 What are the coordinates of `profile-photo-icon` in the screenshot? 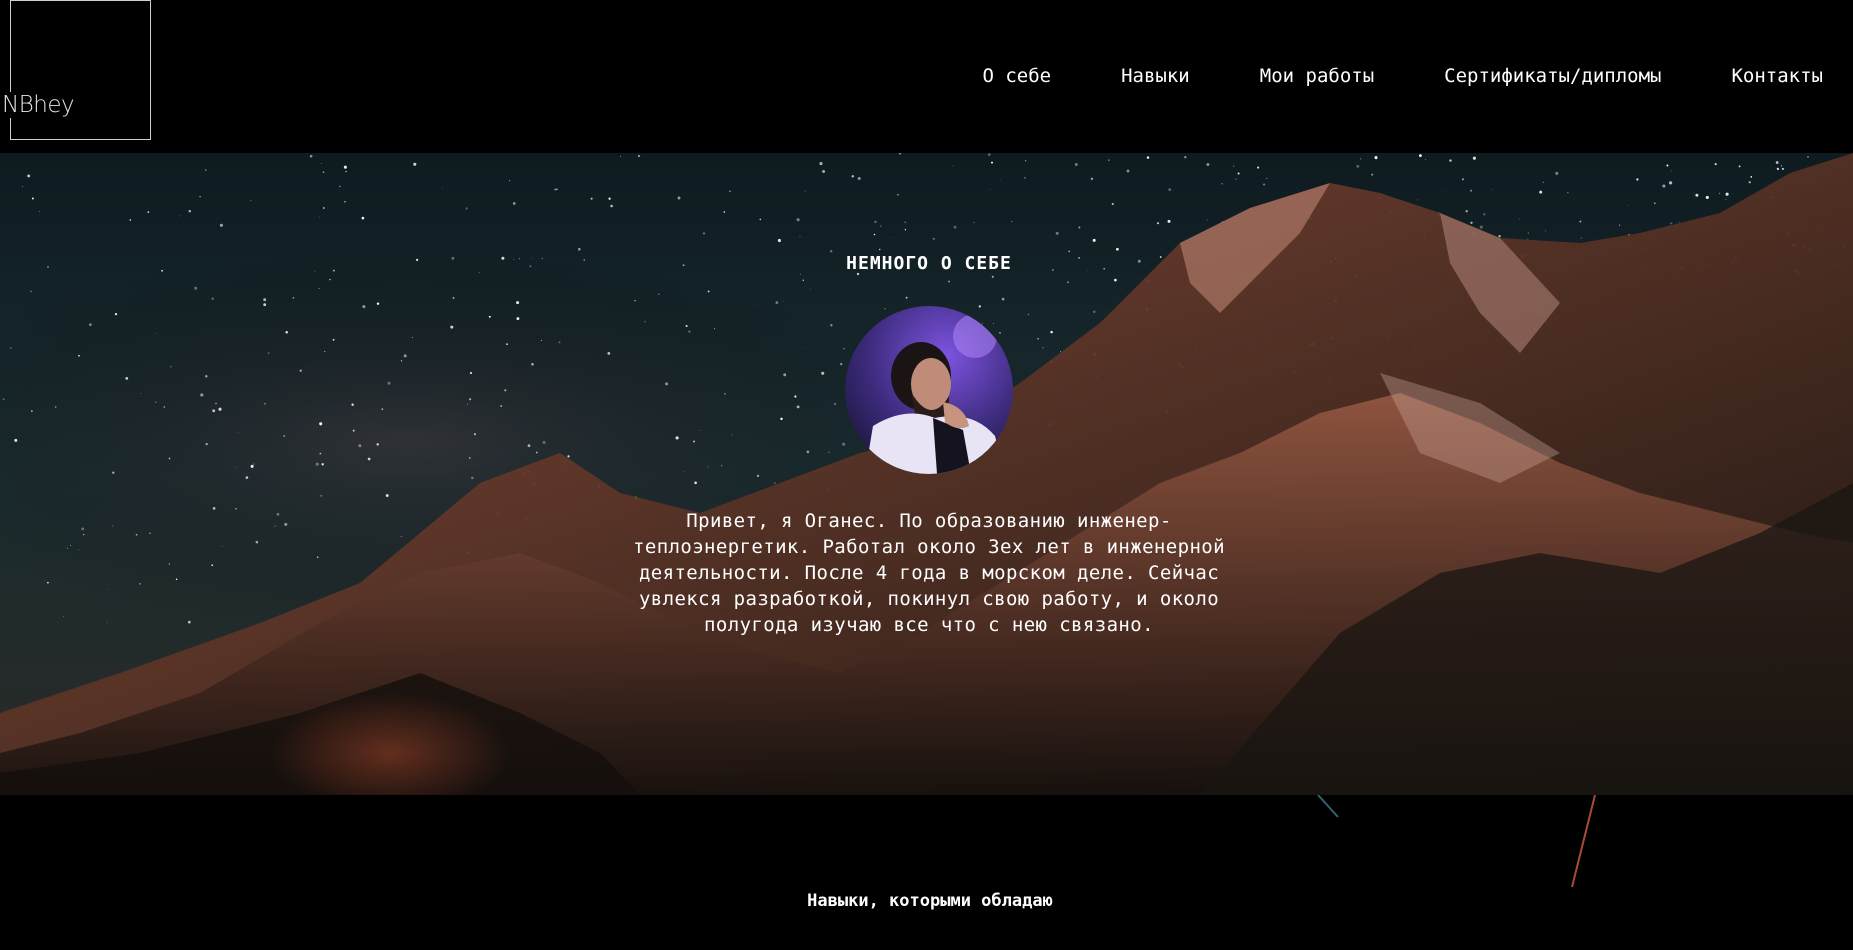 It's located at (929, 390).